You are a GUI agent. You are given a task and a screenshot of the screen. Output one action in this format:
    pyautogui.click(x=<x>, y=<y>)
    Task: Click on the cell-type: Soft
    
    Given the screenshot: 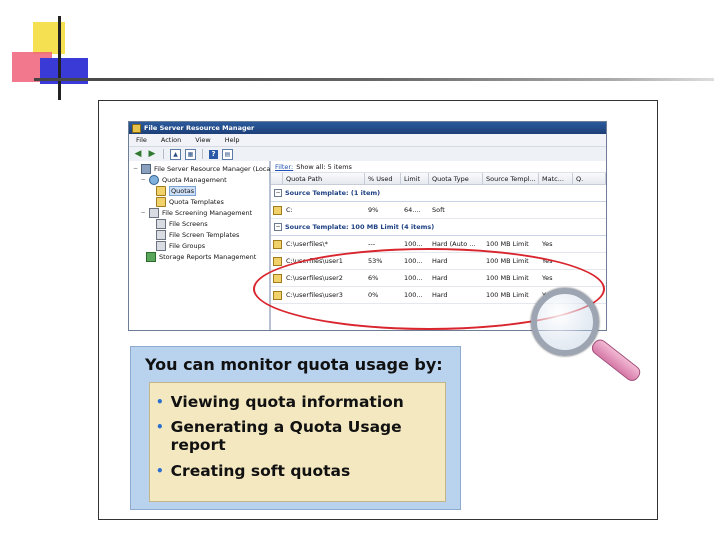 What is the action you would take?
    pyautogui.click(x=438, y=210)
    